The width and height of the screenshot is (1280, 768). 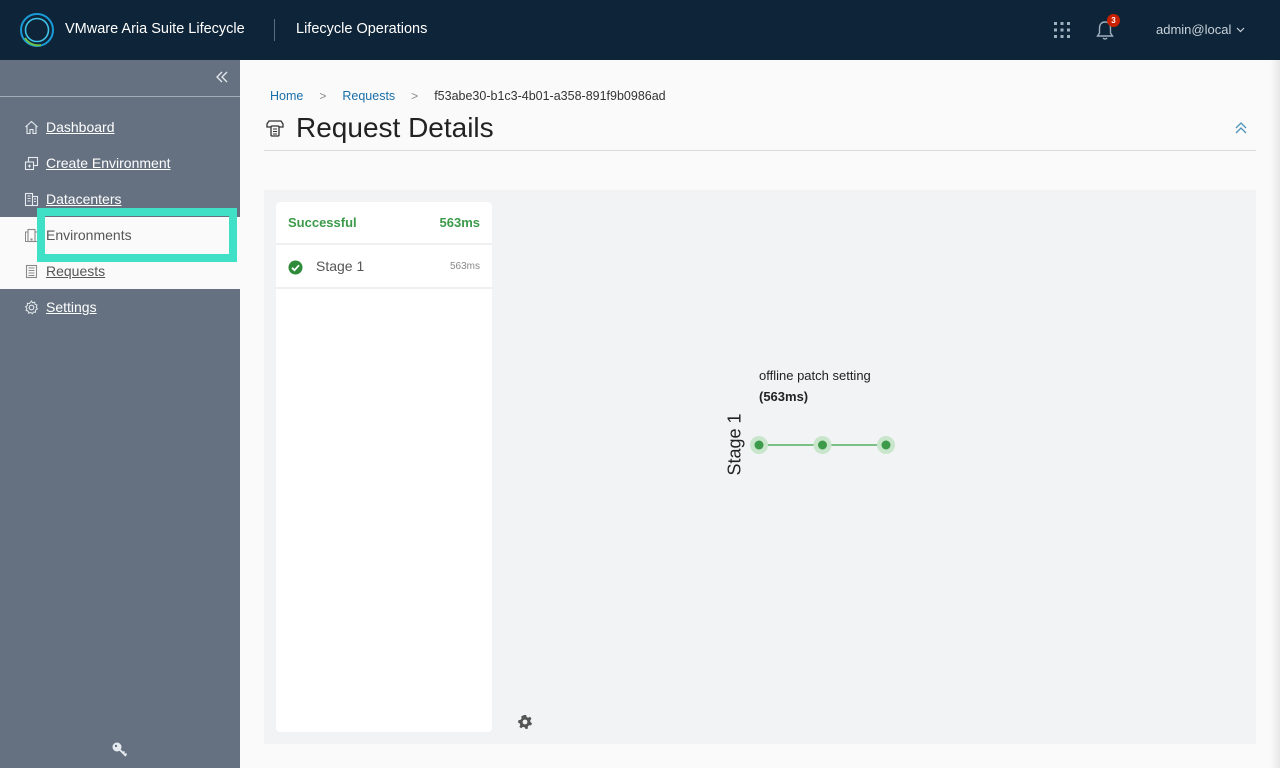 I want to click on breadcrumb-requests: Requests, so click(x=368, y=96).